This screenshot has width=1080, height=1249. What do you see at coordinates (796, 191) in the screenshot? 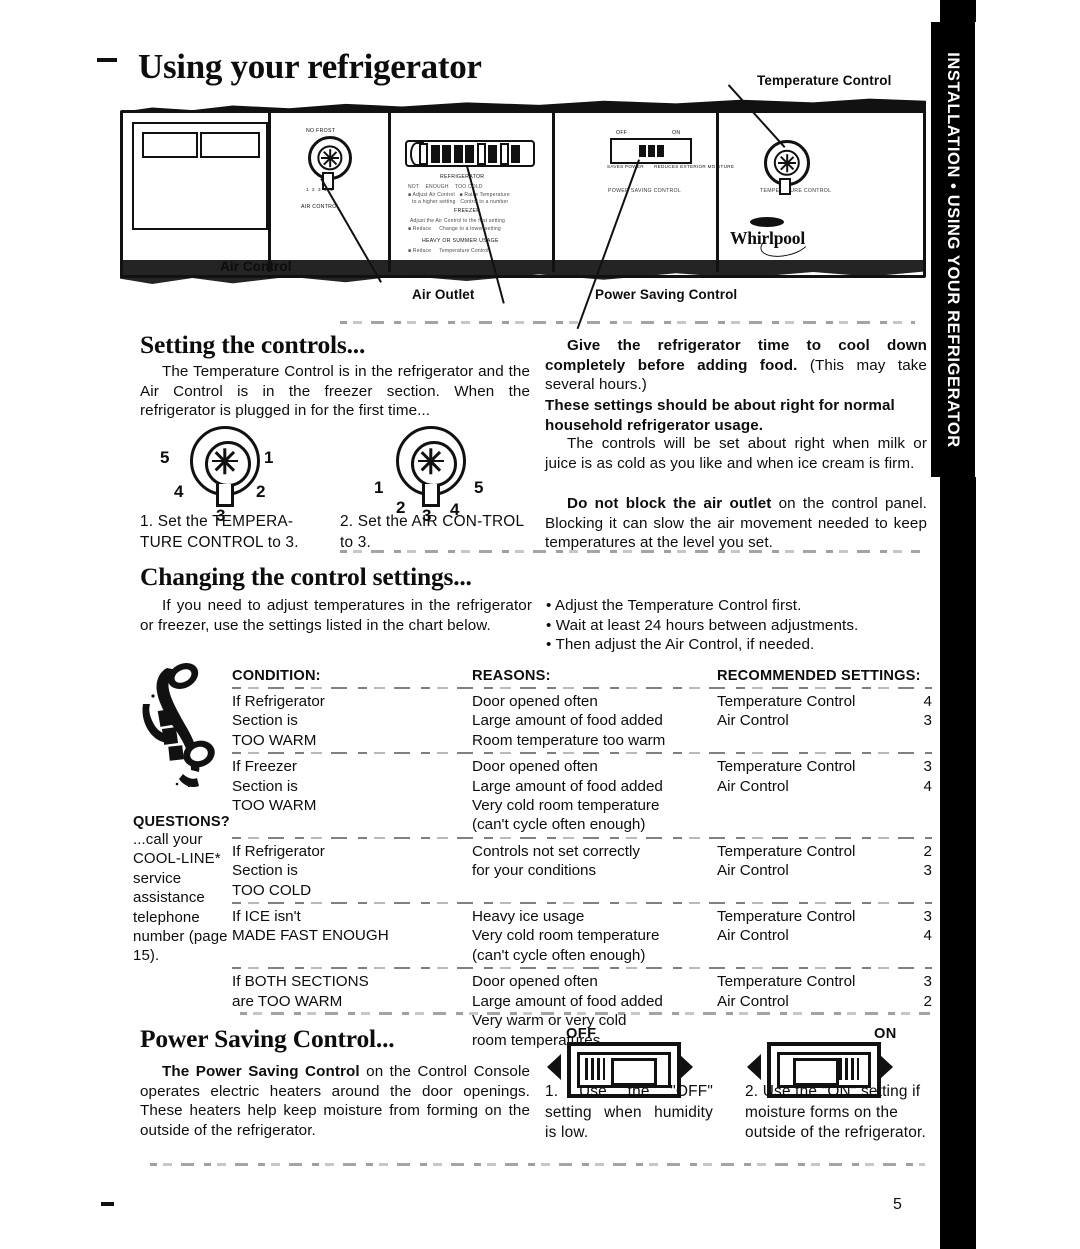
I see `temperature-control-panel-label: TEMPERATURE CONTROL` at bounding box center [796, 191].